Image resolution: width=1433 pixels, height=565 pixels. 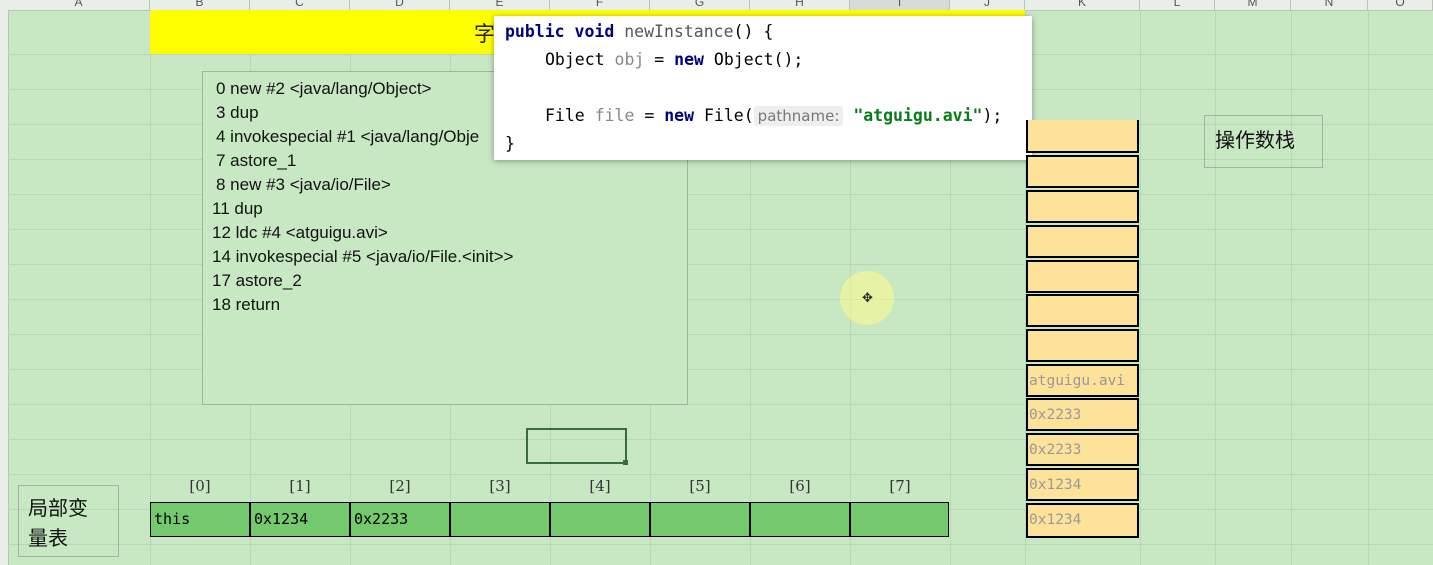 I want to click on code-line-signature: public void newInstance() {, so click(x=639, y=31).